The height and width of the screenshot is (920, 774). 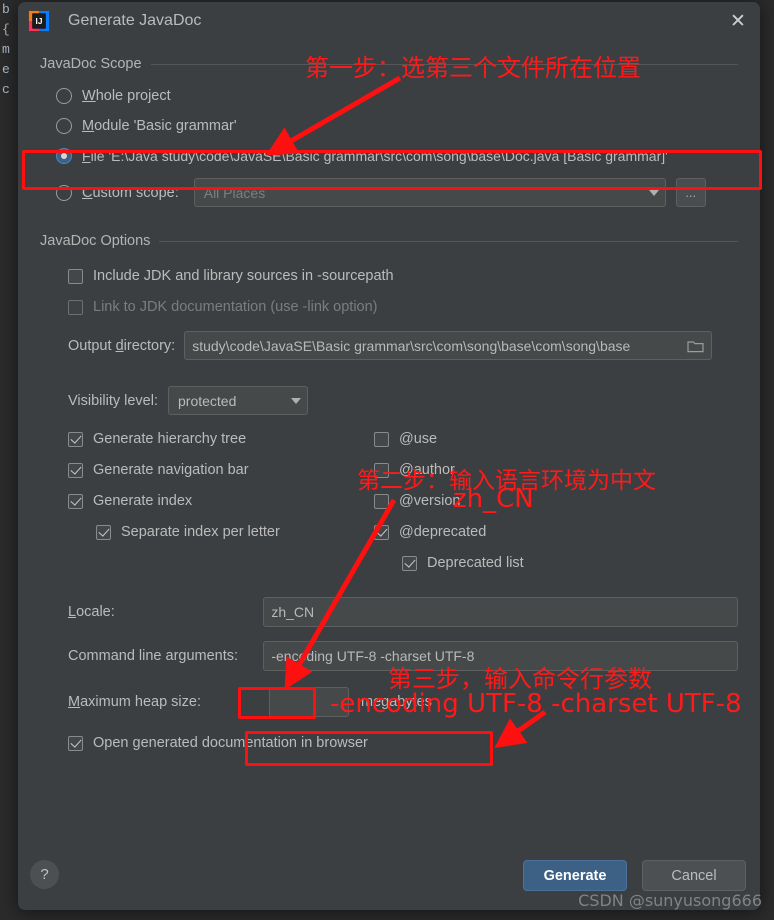 What do you see at coordinates (418, 439) in the screenshot?
I see `tag-use-label: @use` at bounding box center [418, 439].